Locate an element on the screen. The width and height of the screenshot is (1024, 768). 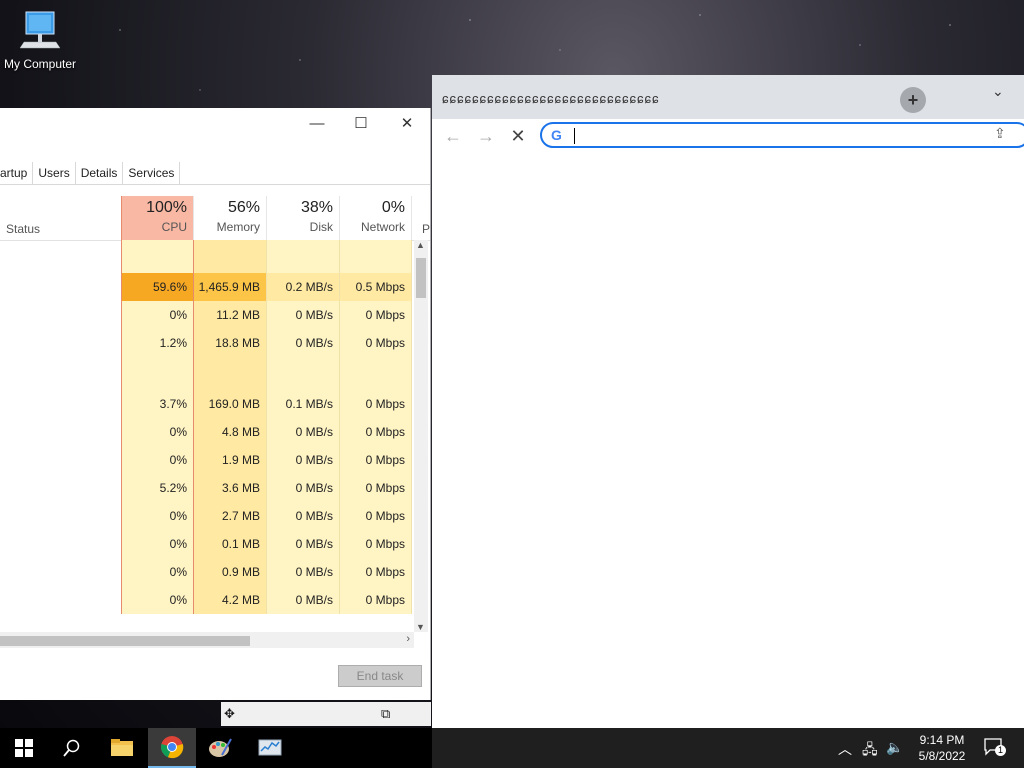
column-header-memory: 56% Memory is located at coordinates (230, 218).